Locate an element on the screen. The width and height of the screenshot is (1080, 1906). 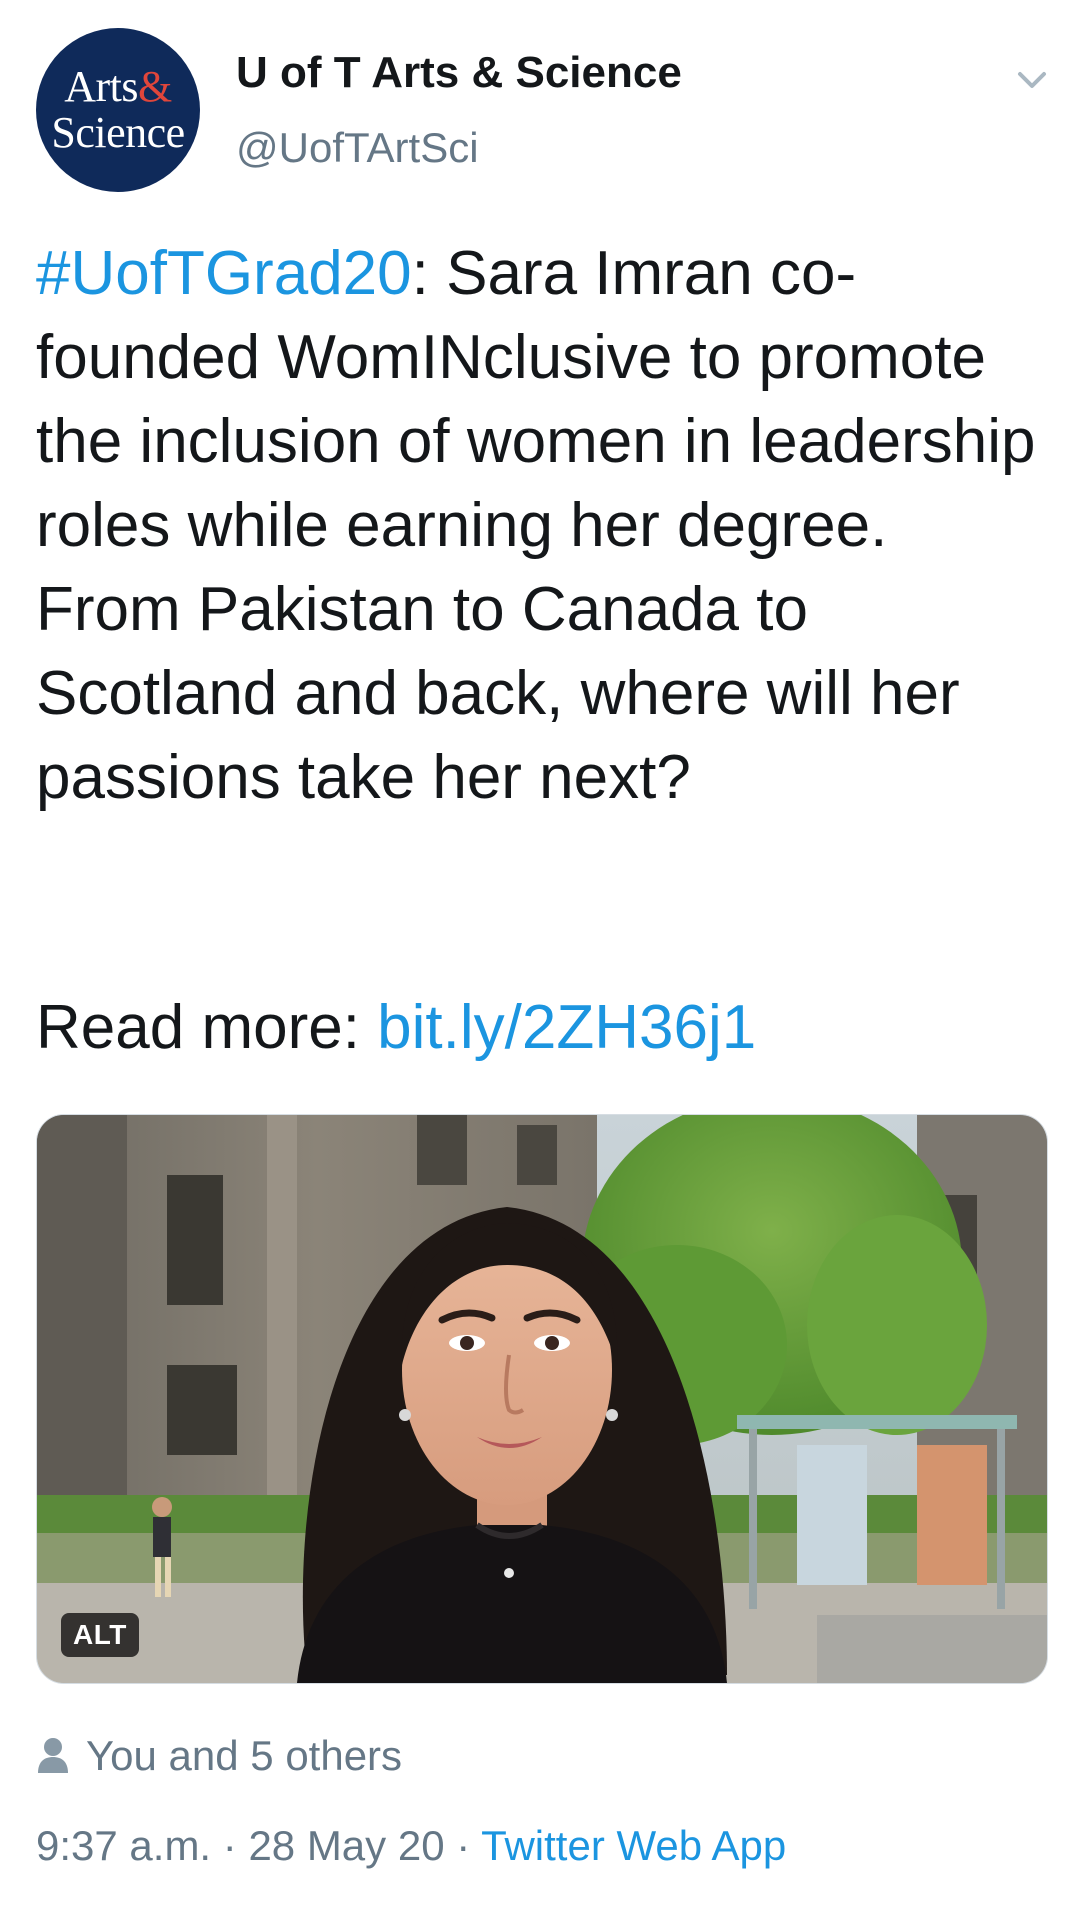
tweet-meta: 9:37 a.m. · 28 May 20 · Twitter Web App is located at coordinates (411, 1846).